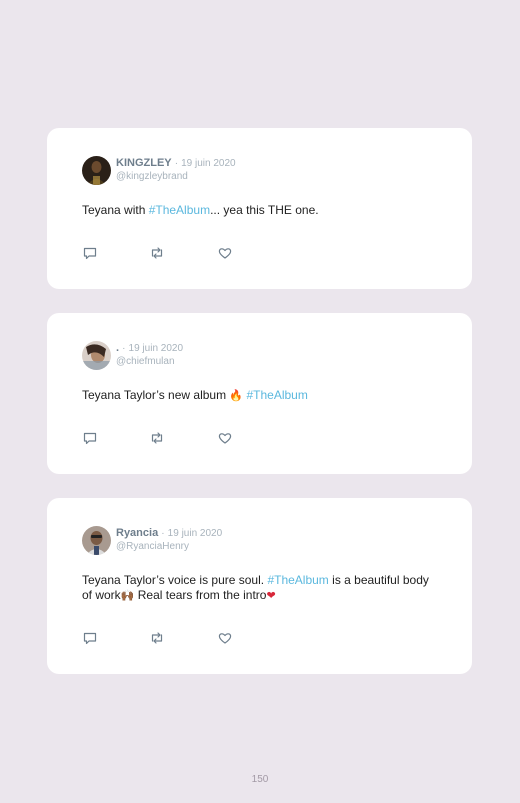  What do you see at coordinates (144, 163) in the screenshot?
I see `author-name: KINGZLEY` at bounding box center [144, 163].